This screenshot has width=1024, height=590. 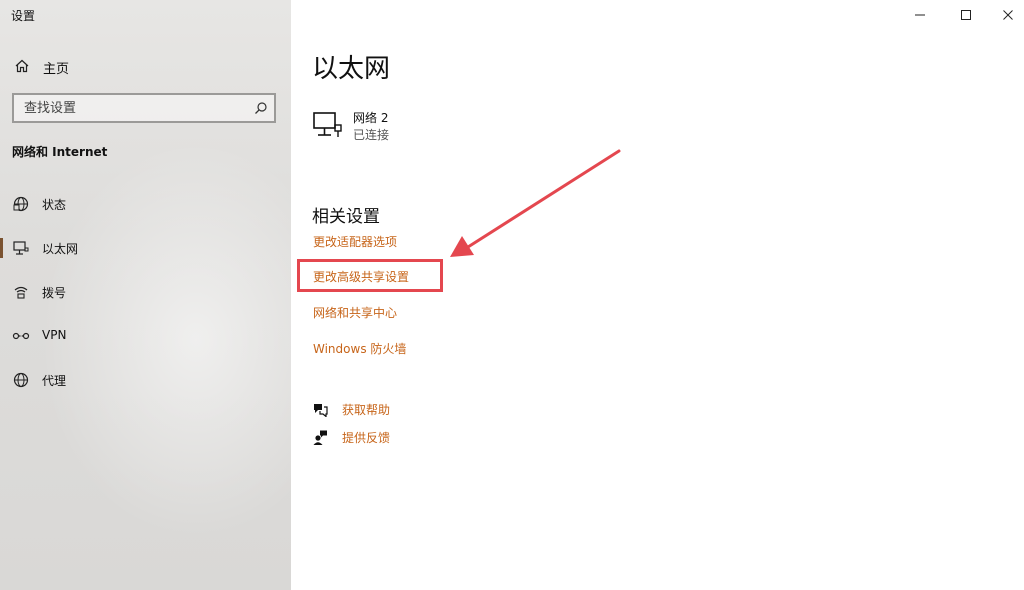 I want to click on sidebar-item-status: 状态, so click(x=145, y=204).